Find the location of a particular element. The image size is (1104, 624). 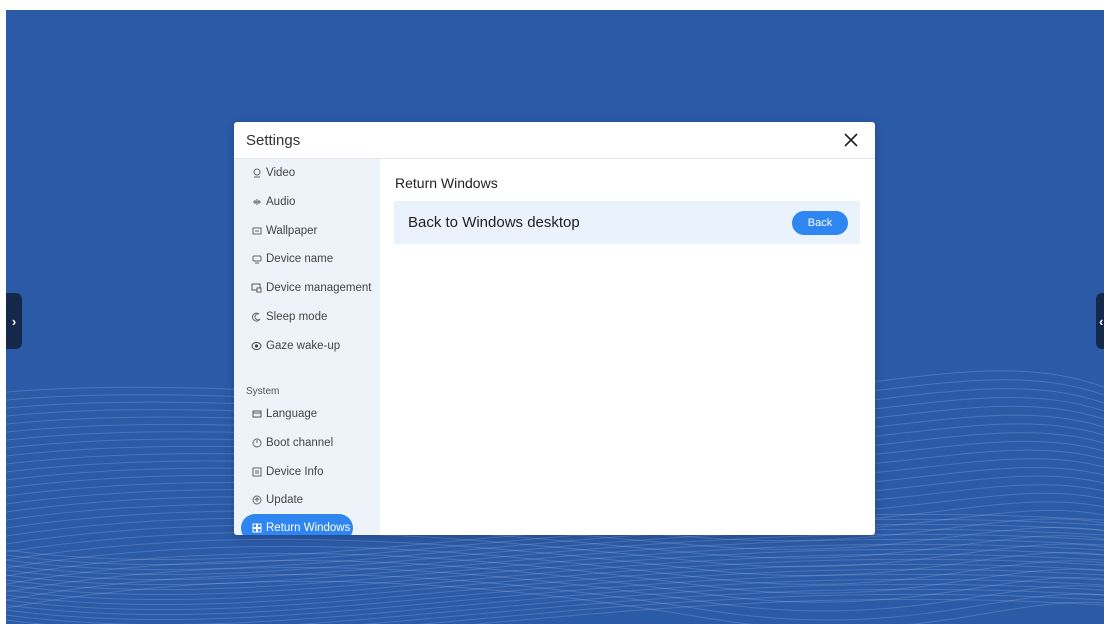

sidebar-item-device-name: Device name is located at coordinates (297, 259).